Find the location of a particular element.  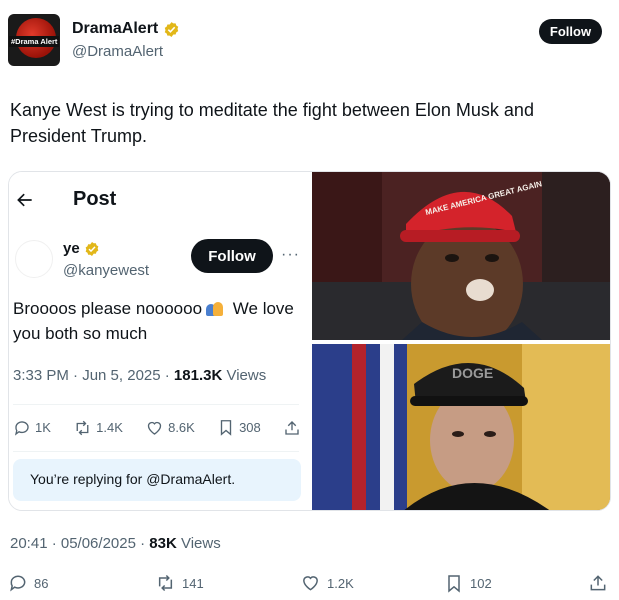

embed-like-count: 8.6K is located at coordinates (181, 427).